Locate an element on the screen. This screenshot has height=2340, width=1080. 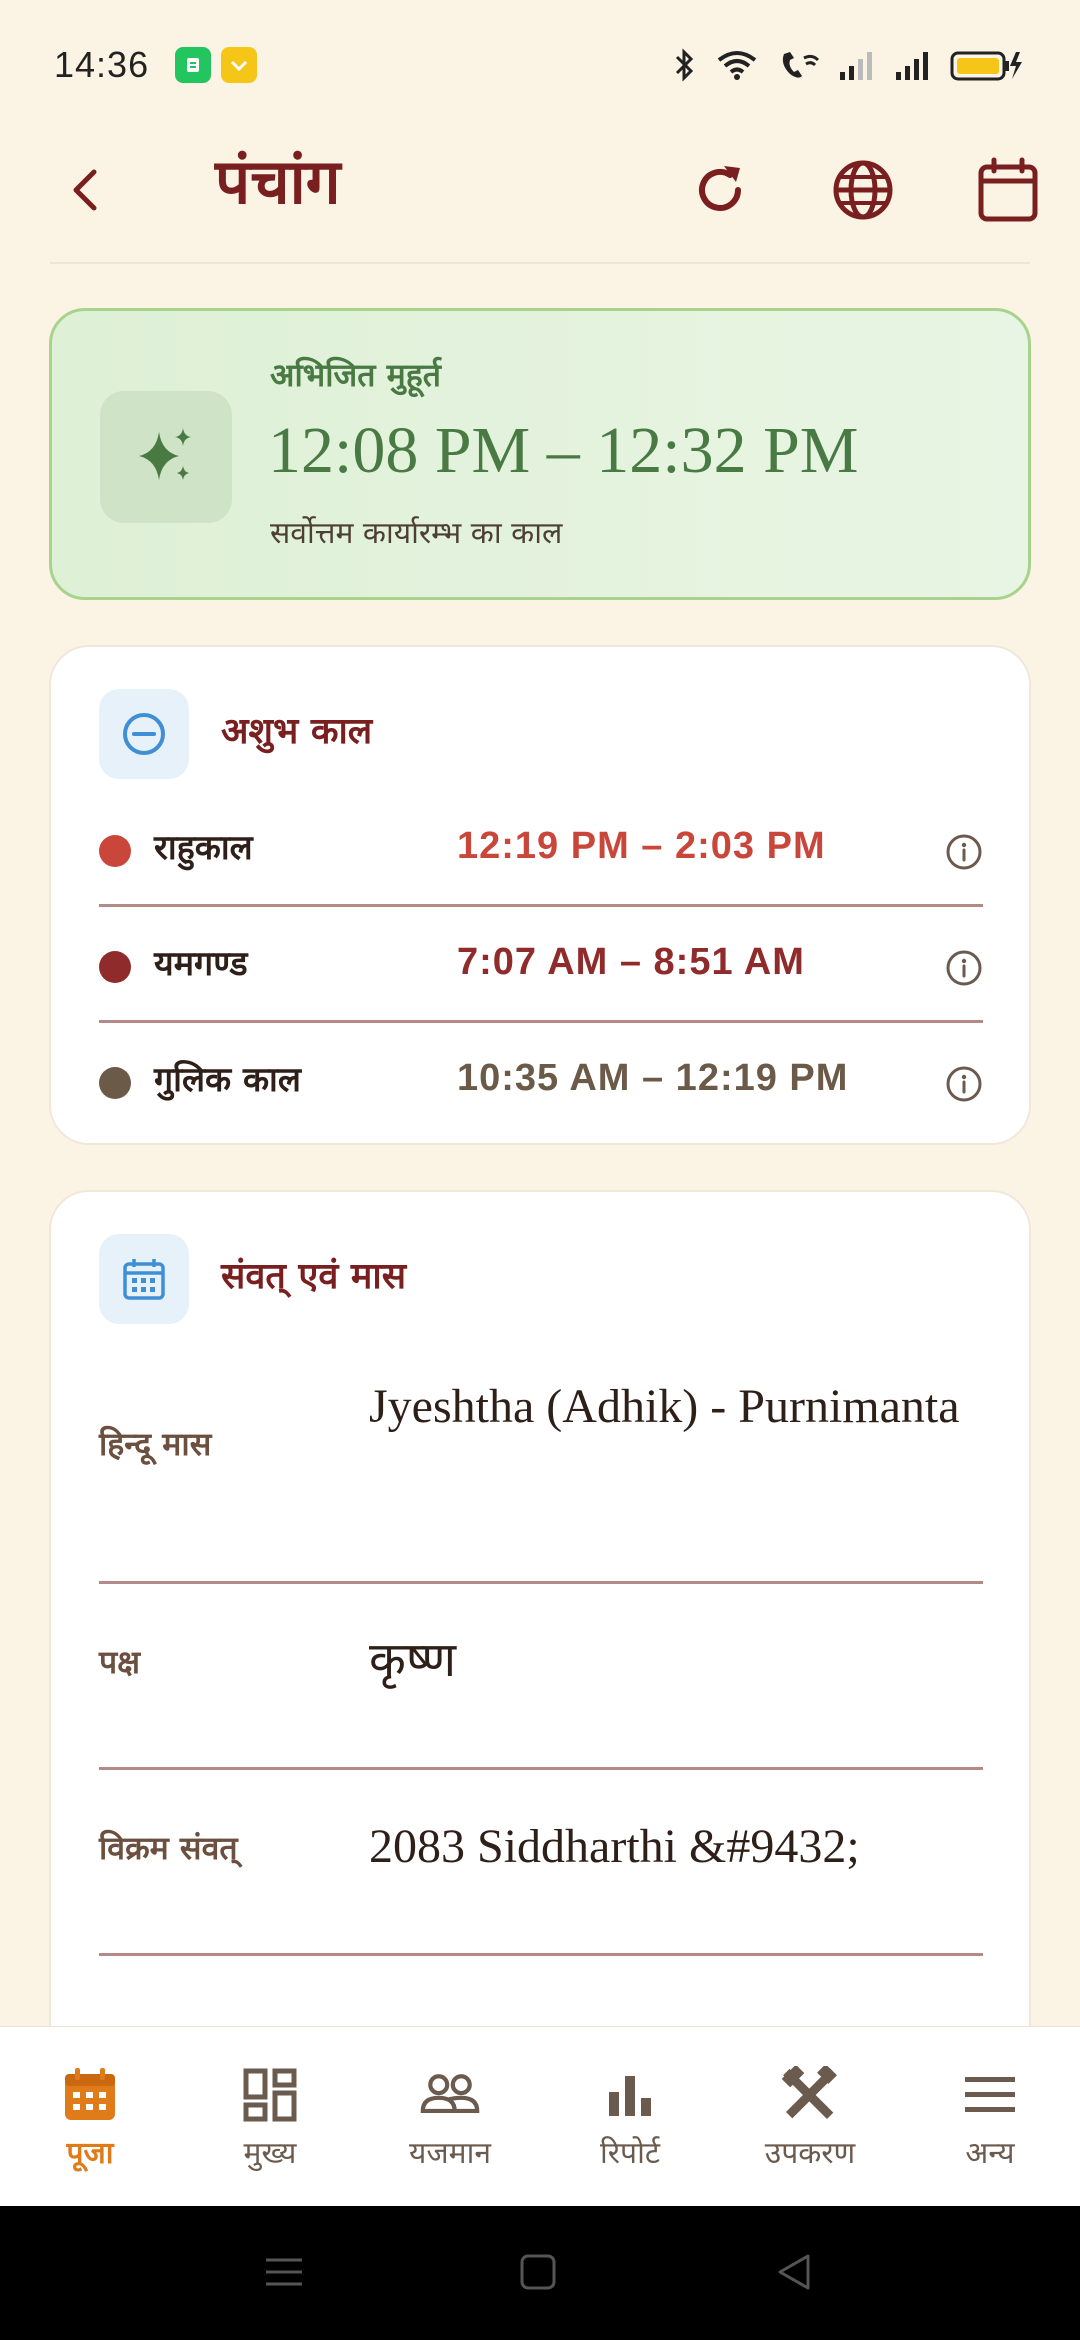
dashboard-icon is located at coordinates (270, 2095).